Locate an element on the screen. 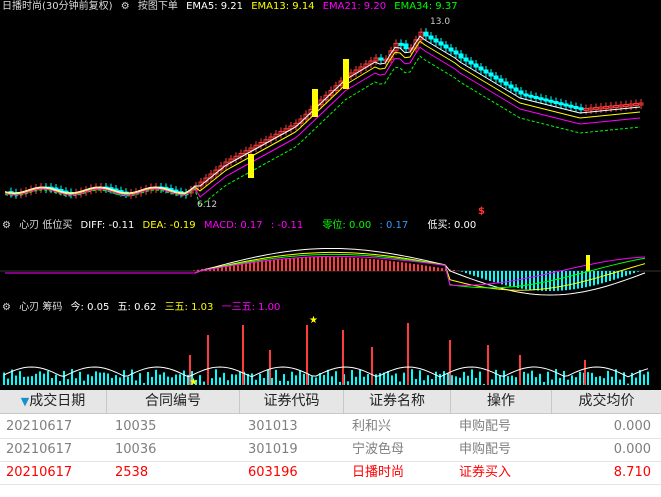 The height and width of the screenshot is (497, 661). stock-title: 日播时尚(30分钟前复权) is located at coordinates (57, 6).